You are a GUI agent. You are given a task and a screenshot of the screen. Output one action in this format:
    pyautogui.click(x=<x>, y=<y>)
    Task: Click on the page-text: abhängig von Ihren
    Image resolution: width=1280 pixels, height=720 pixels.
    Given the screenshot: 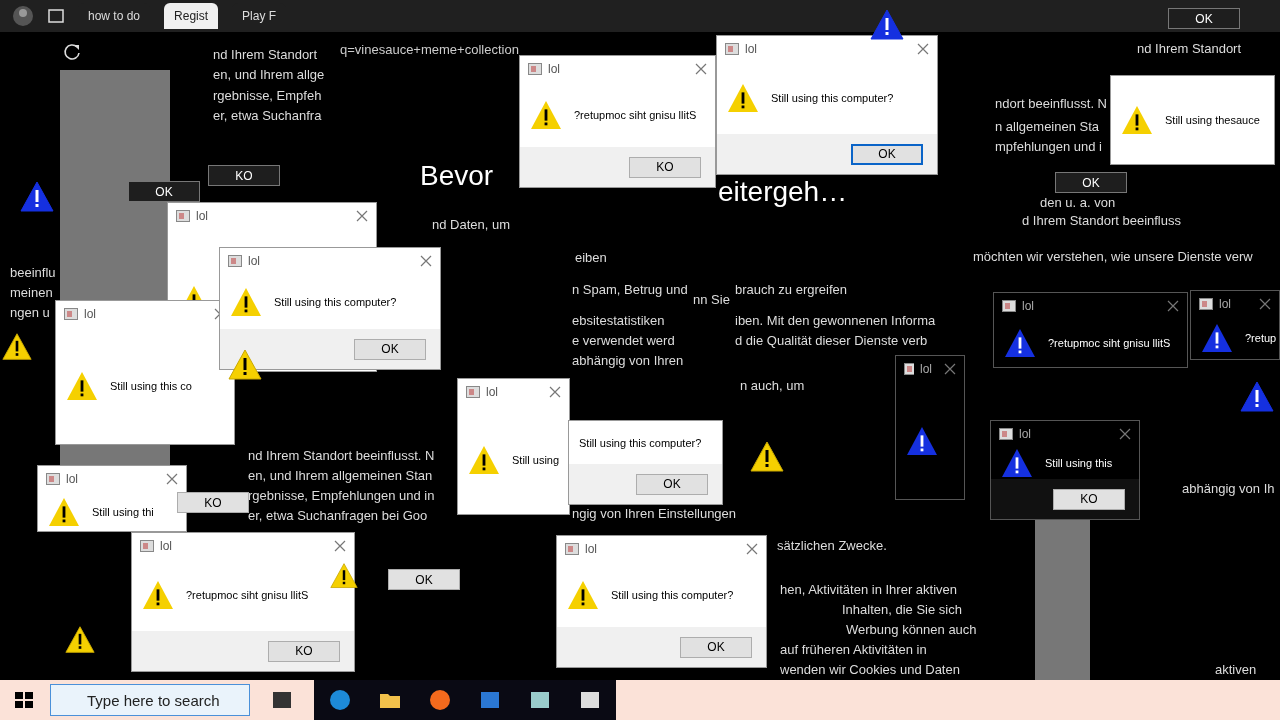 What is the action you would take?
    pyautogui.click(x=628, y=360)
    